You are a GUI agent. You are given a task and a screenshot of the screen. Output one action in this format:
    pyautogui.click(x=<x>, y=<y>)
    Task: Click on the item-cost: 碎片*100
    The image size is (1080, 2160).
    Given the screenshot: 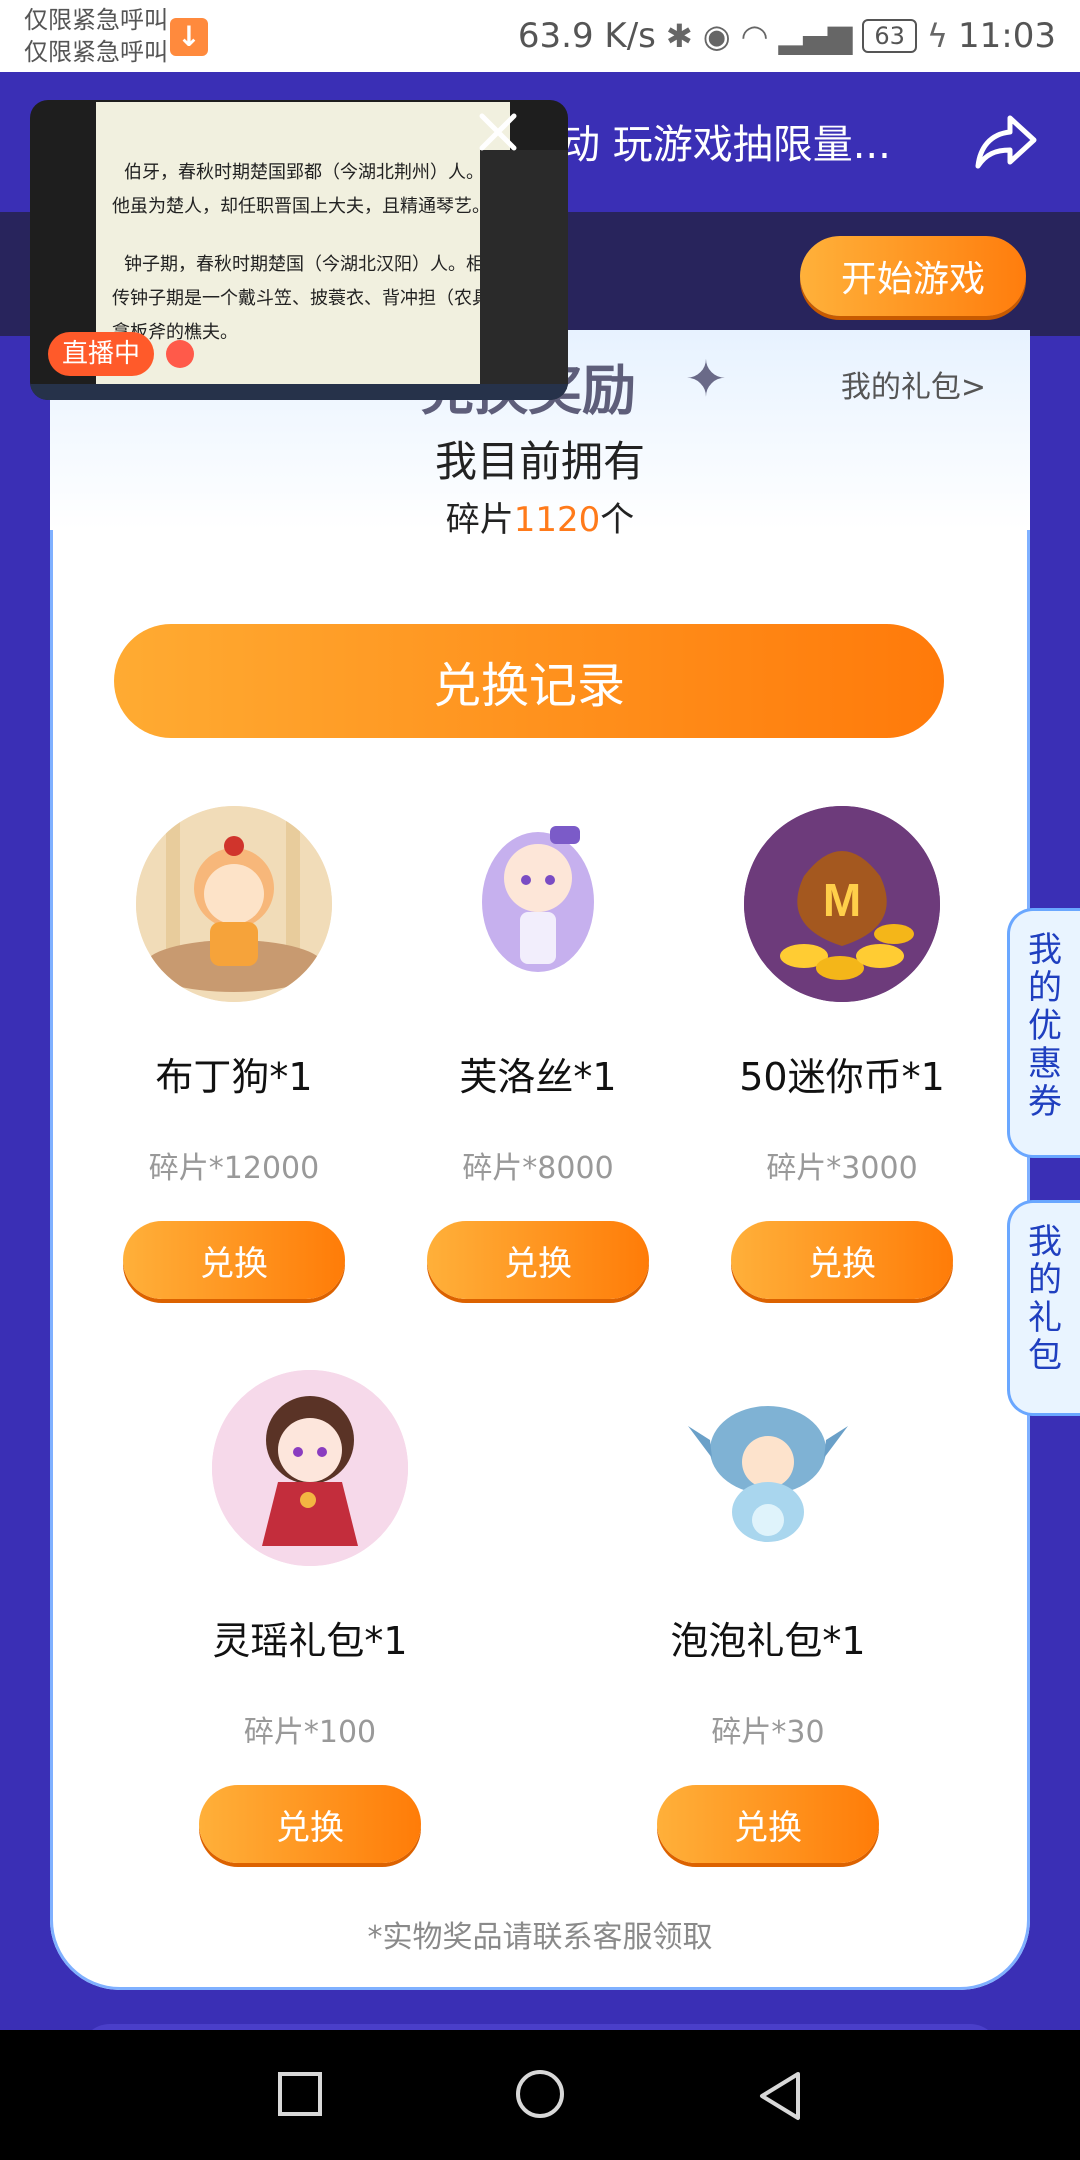 What is the action you would take?
    pyautogui.click(x=310, y=1732)
    